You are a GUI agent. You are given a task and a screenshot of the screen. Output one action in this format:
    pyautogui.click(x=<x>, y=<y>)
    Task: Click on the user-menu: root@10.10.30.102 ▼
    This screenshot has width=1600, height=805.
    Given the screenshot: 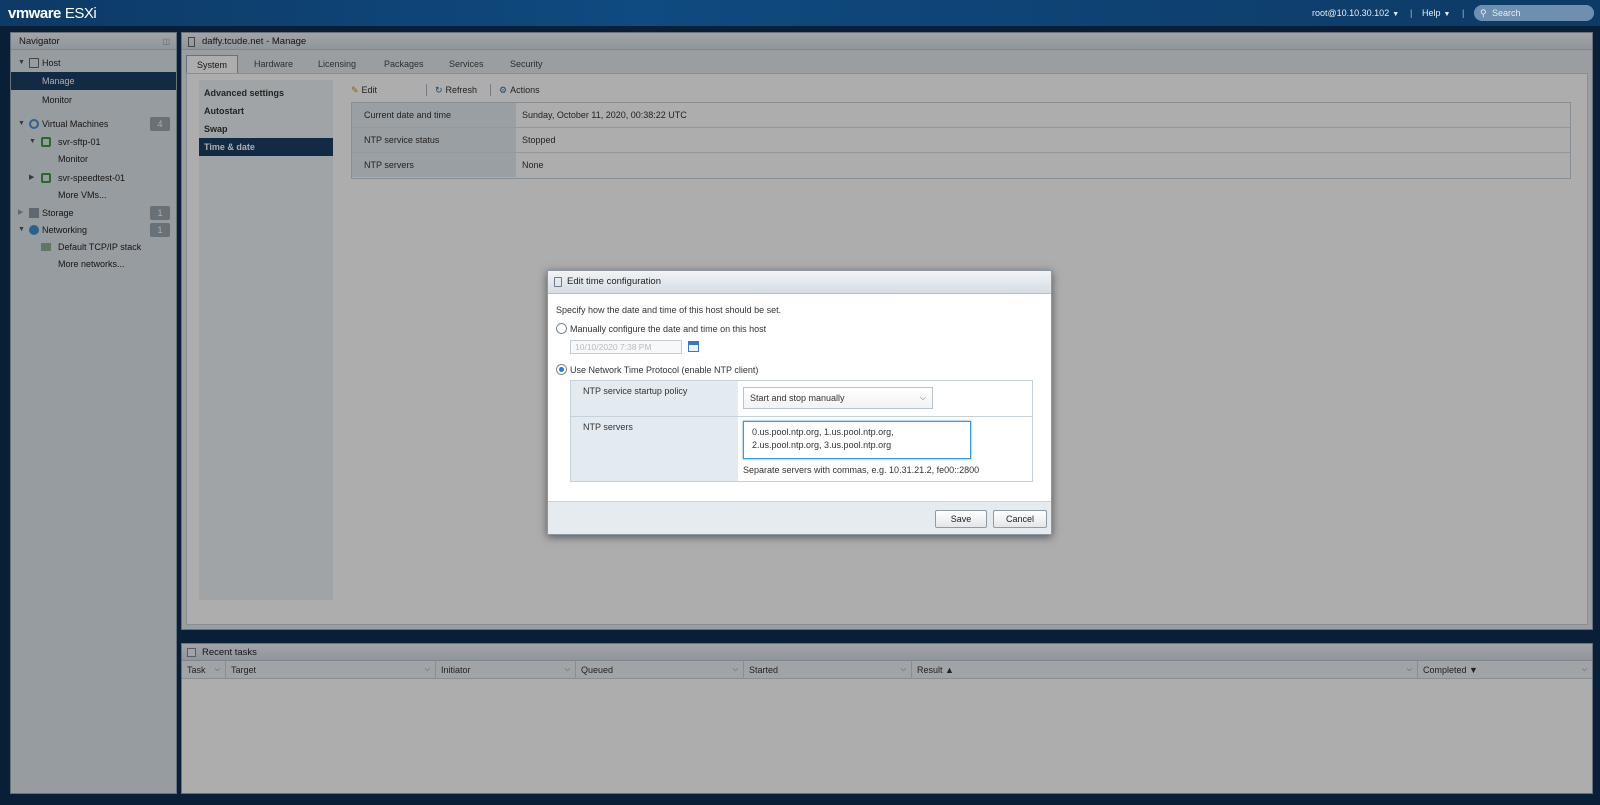 What is the action you would take?
    pyautogui.click(x=1355, y=13)
    